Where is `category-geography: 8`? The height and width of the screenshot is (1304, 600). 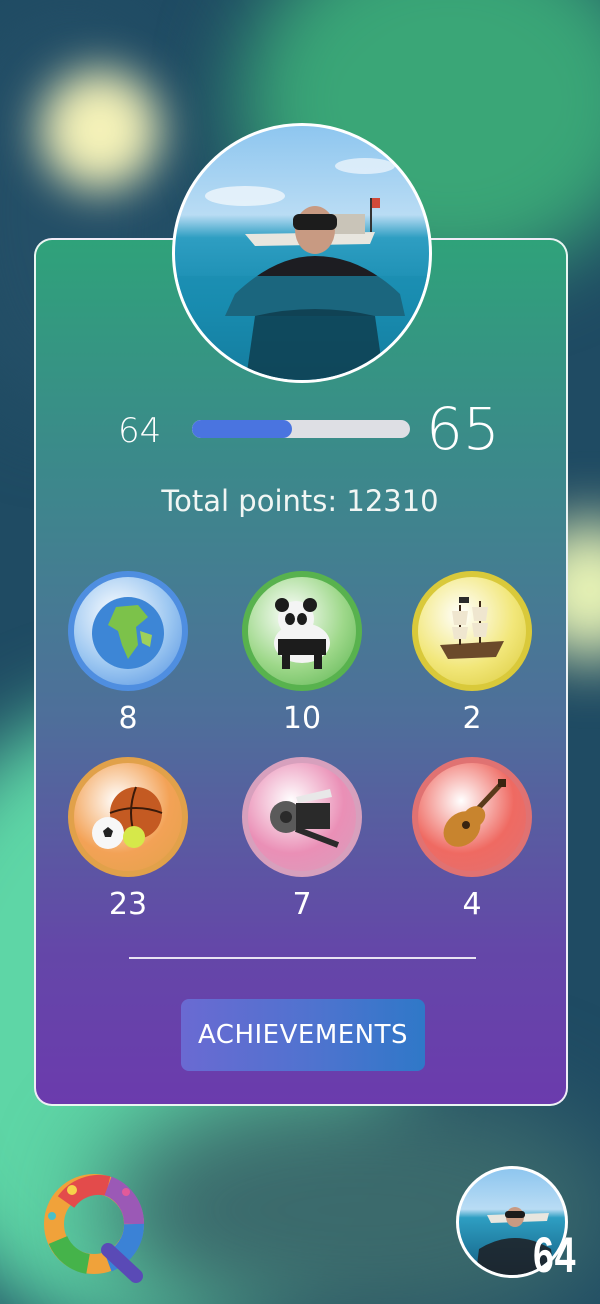 category-geography: 8 is located at coordinates (128, 653).